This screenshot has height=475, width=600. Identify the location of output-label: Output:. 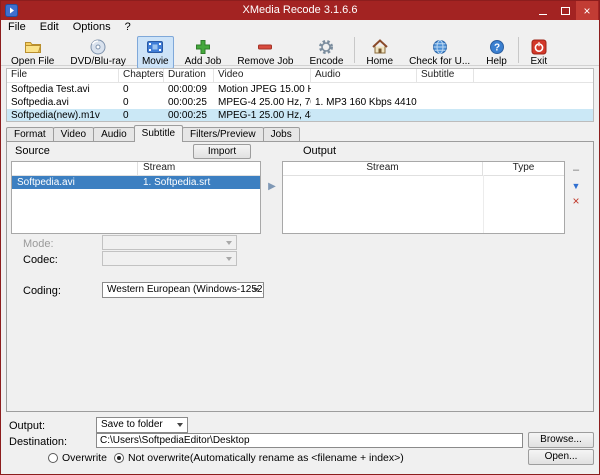
(27, 426).